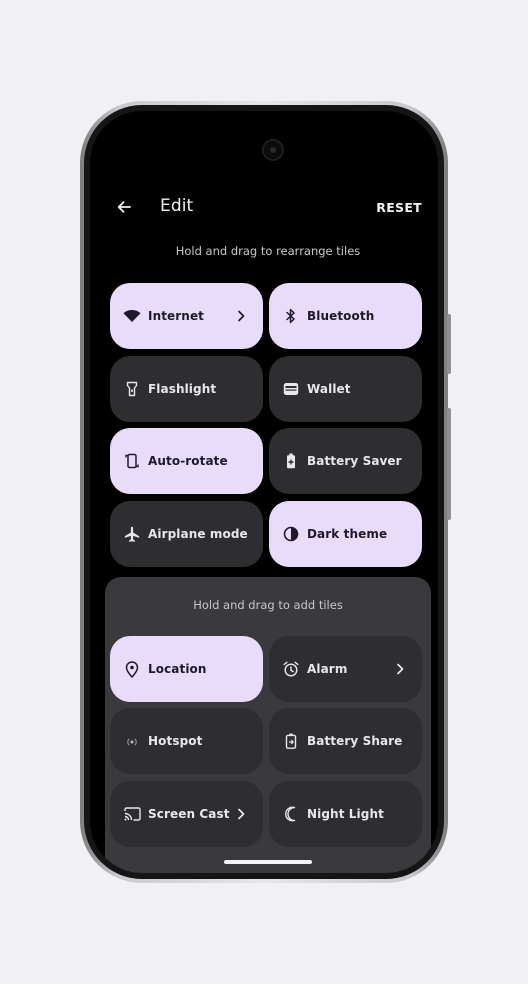 The width and height of the screenshot is (528, 984). I want to click on tile-night-light: Night Light, so click(345, 814).